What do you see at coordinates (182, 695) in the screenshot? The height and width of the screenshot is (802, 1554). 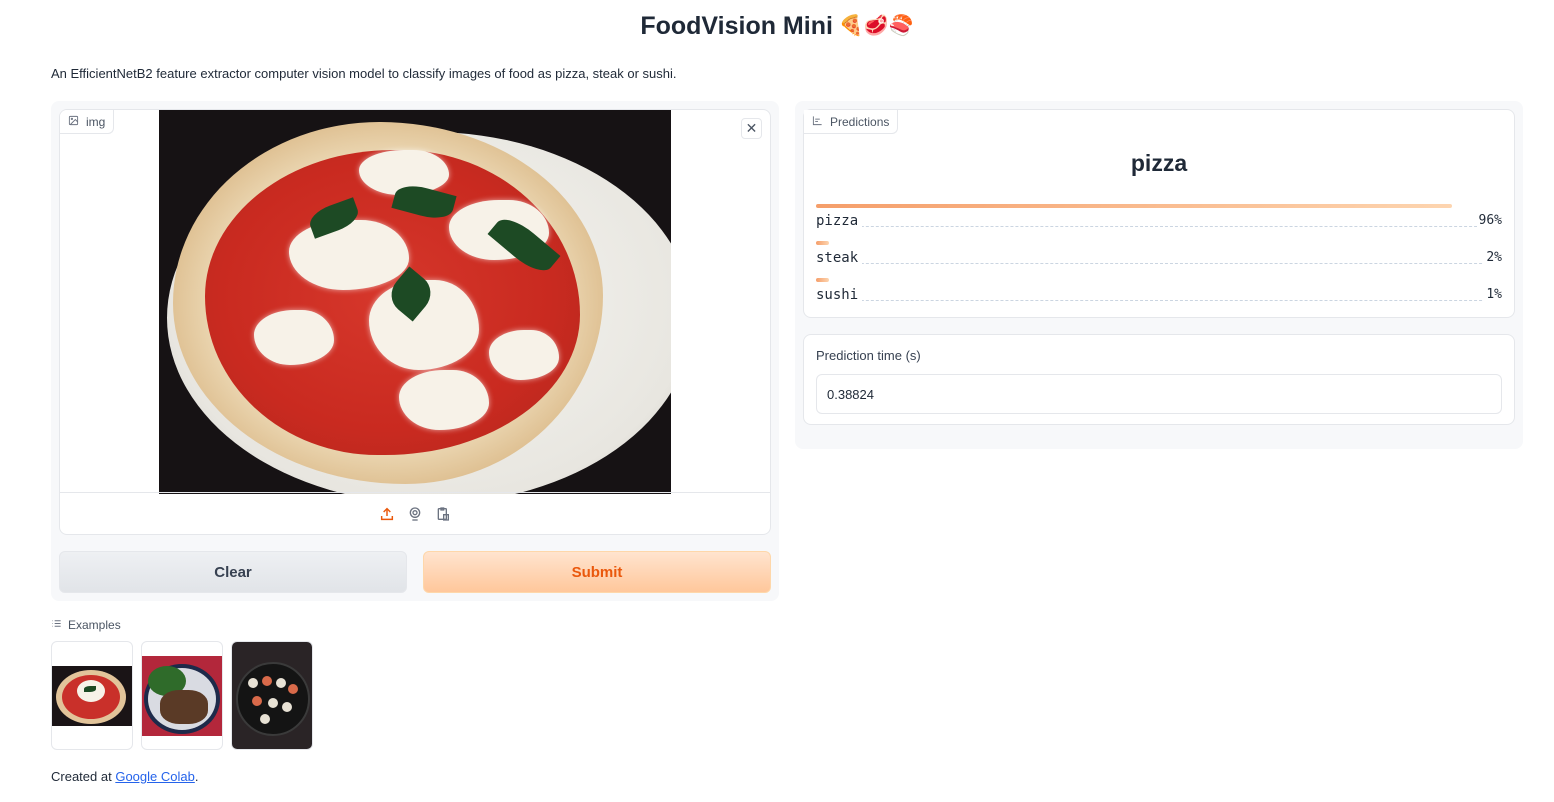 I see `example-steak` at bounding box center [182, 695].